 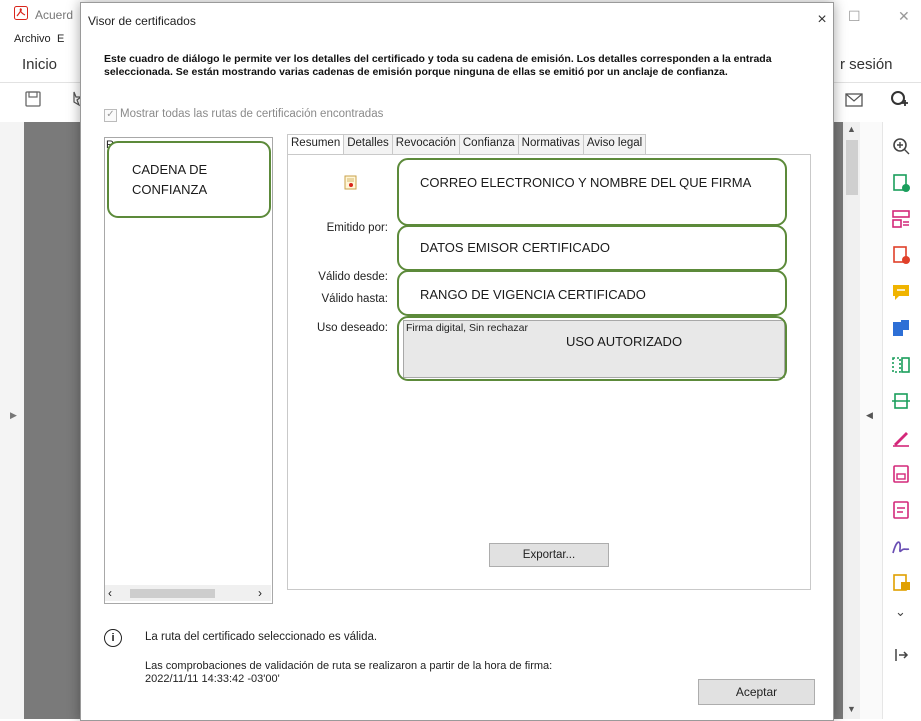 What do you see at coordinates (352, 328) in the screenshot?
I see `intended-use-label: Uso deseado:` at bounding box center [352, 328].